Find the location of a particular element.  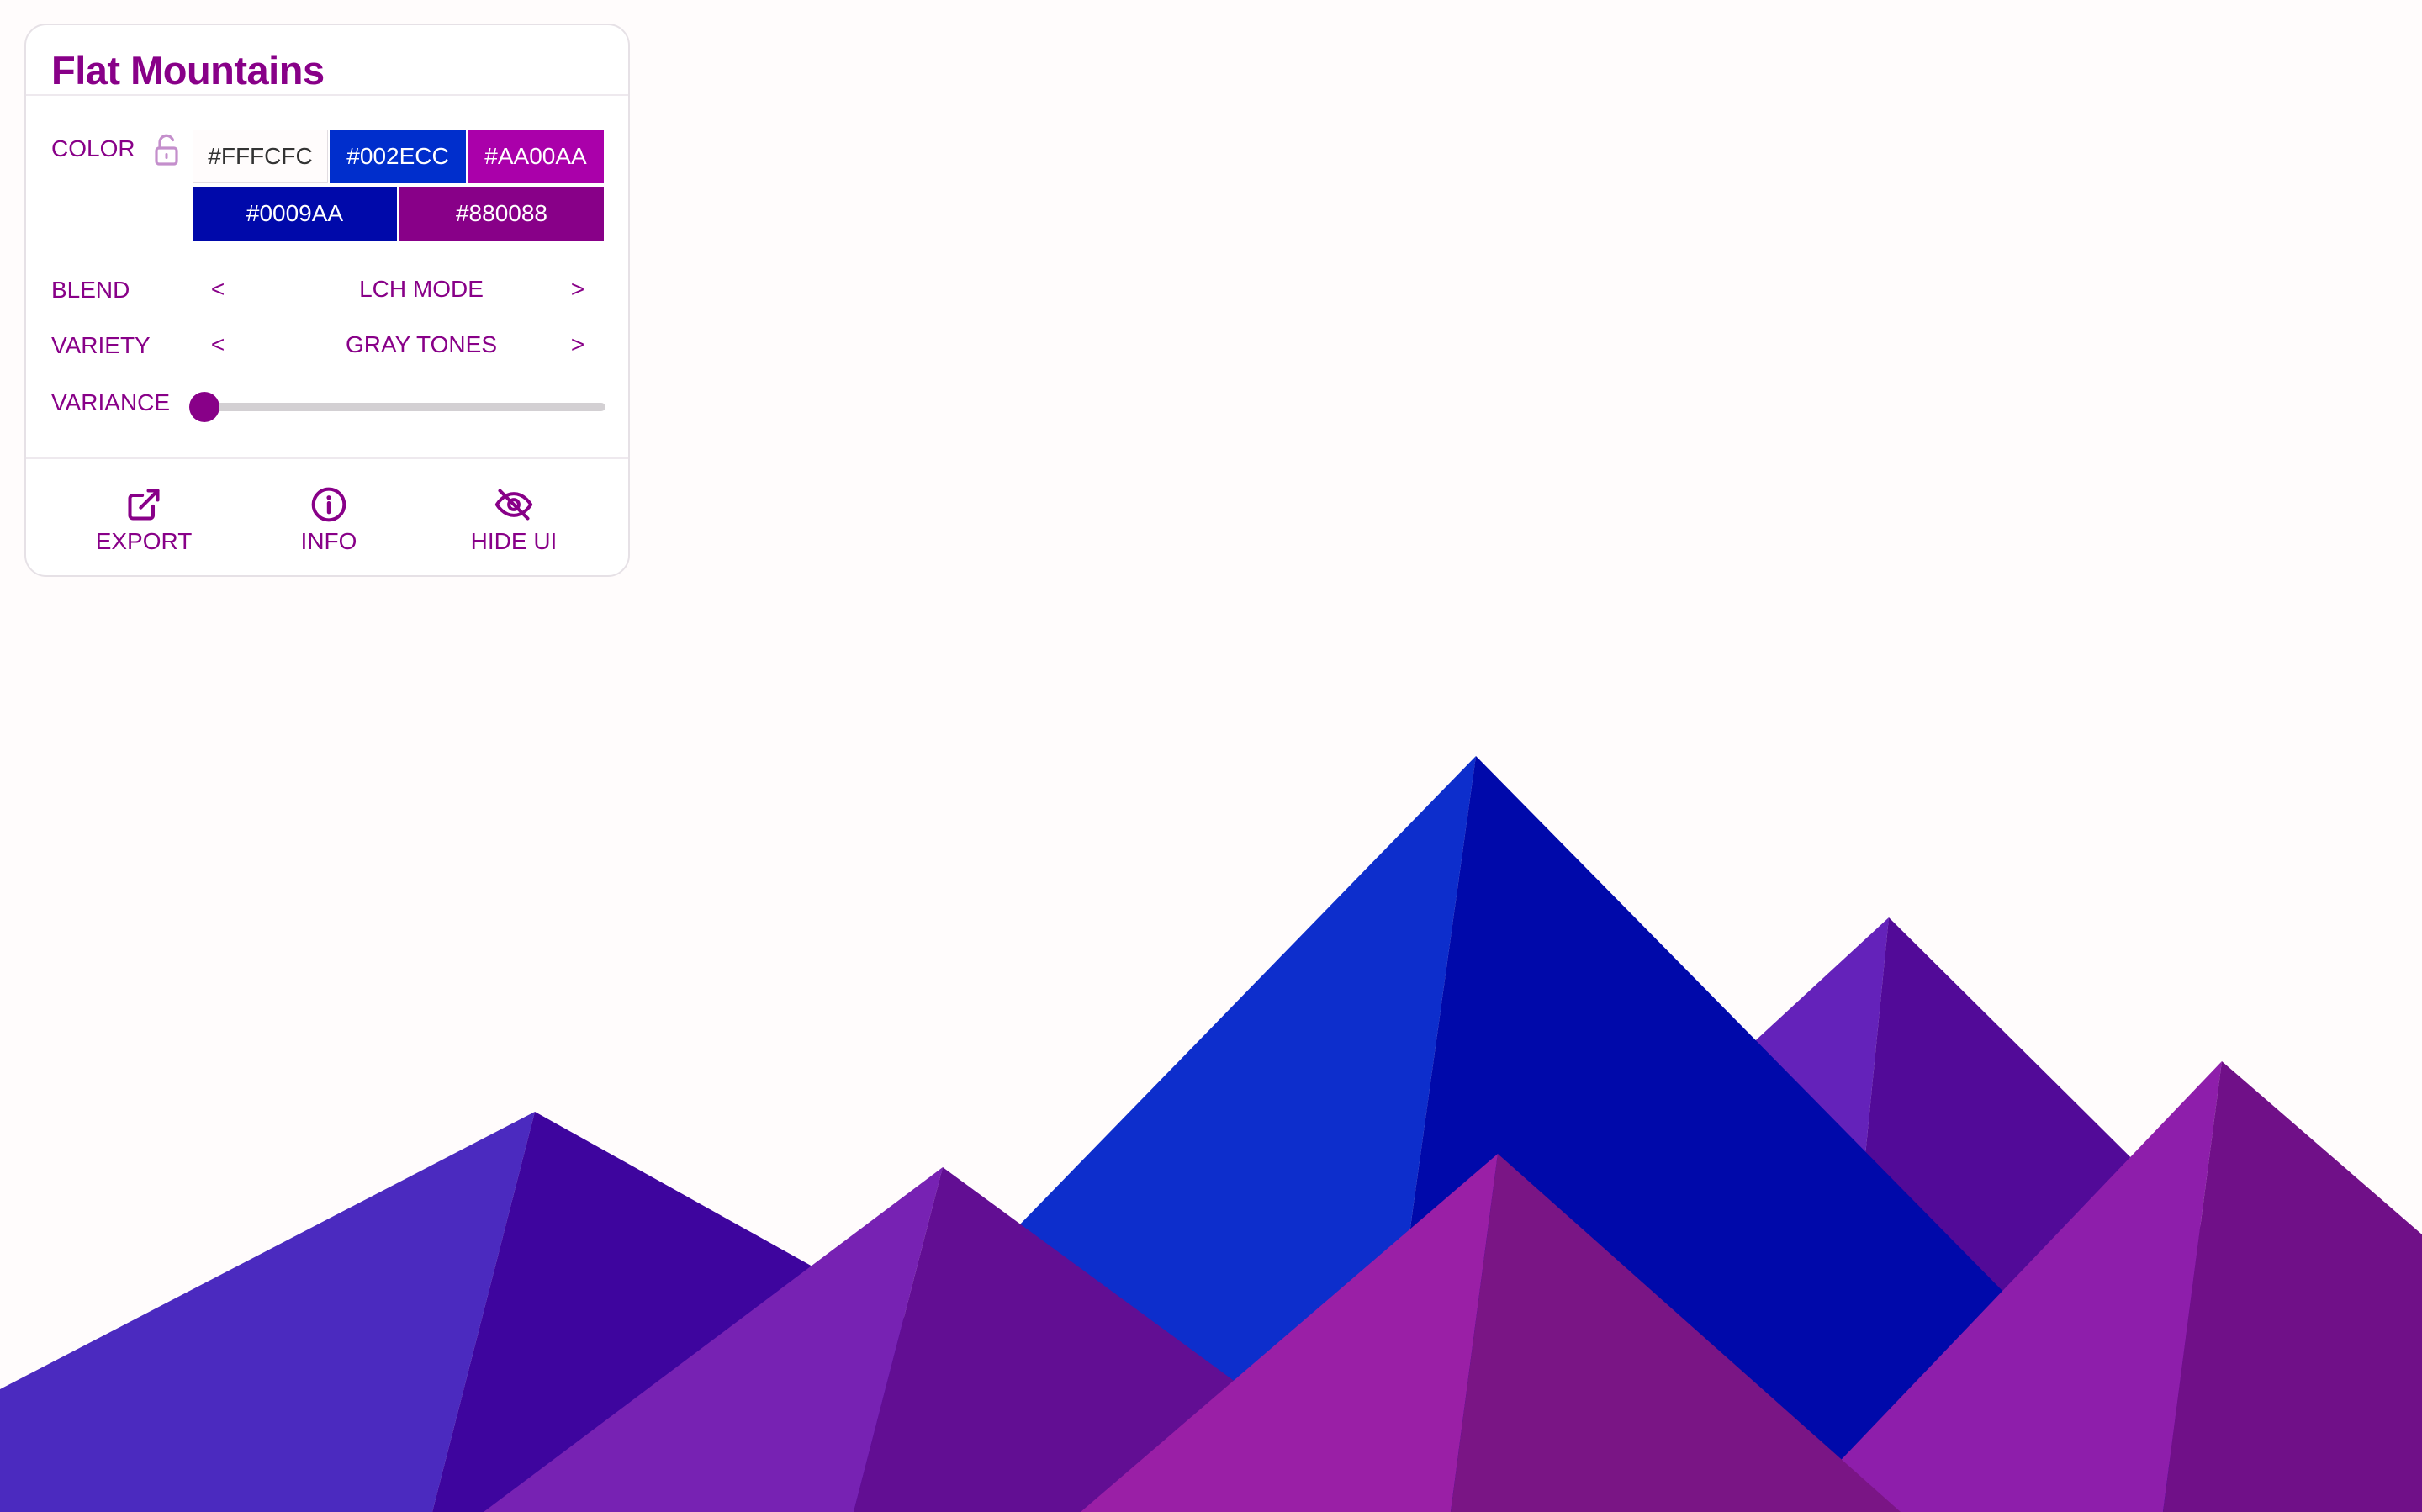

variety-next-button: > is located at coordinates (578, 344).